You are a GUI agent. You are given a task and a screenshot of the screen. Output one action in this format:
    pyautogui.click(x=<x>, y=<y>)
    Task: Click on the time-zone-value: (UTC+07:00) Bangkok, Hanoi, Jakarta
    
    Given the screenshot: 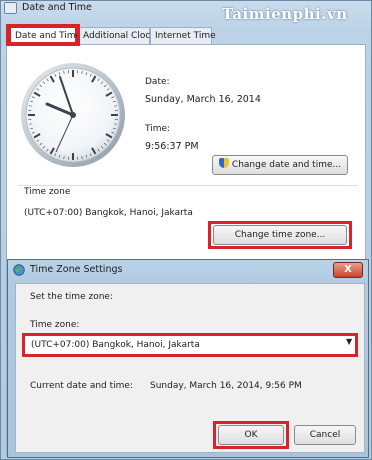 What is the action you would take?
    pyautogui.click(x=108, y=213)
    